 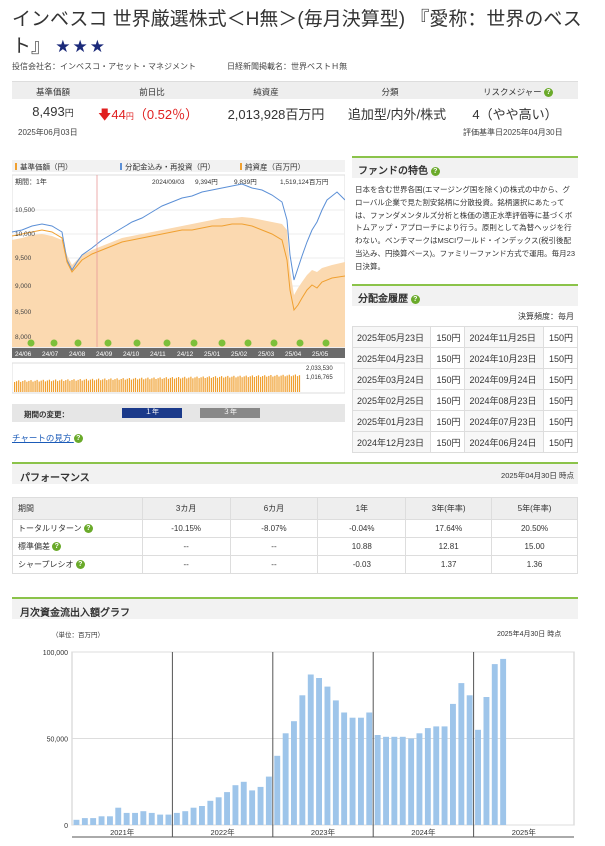 What do you see at coordinates (122, 832) in the screenshot?
I see `flow-year-label: 2021年` at bounding box center [122, 832].